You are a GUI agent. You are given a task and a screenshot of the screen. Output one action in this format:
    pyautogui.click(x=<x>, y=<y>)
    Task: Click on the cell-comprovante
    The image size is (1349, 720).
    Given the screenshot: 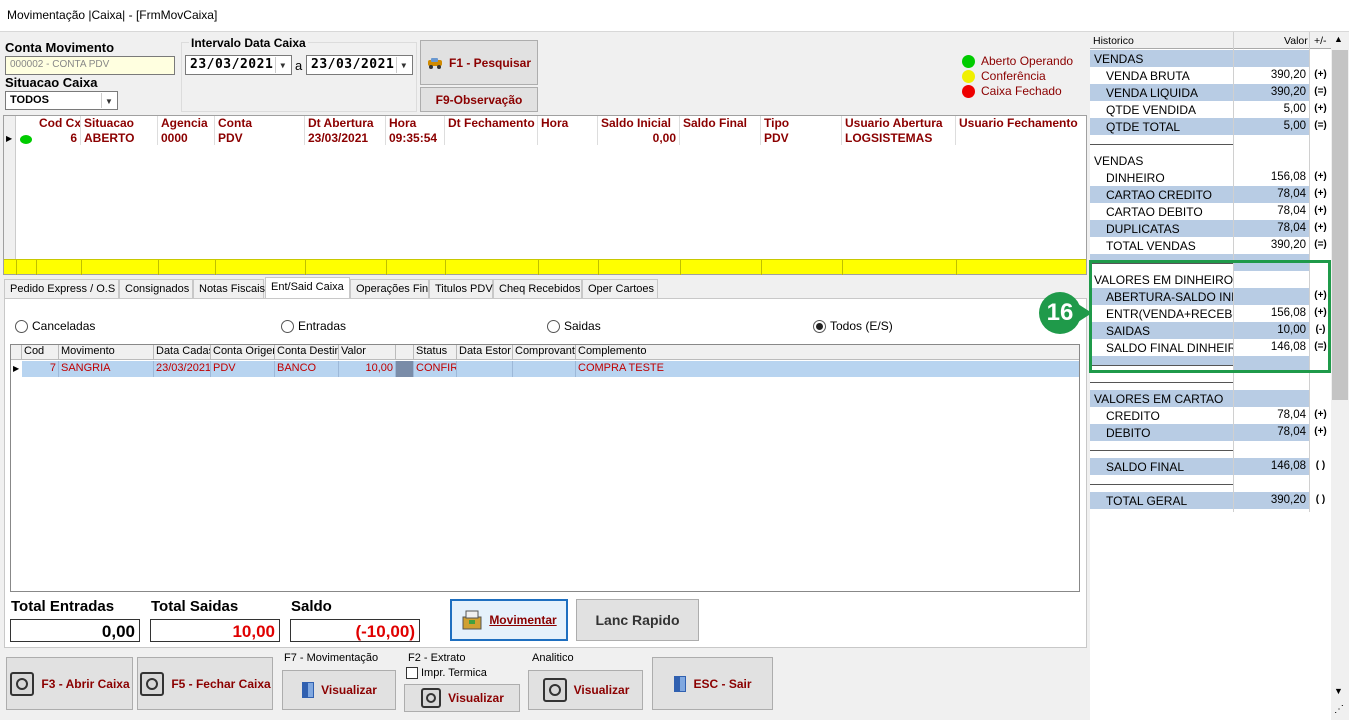 What is the action you would take?
    pyautogui.click(x=544, y=369)
    